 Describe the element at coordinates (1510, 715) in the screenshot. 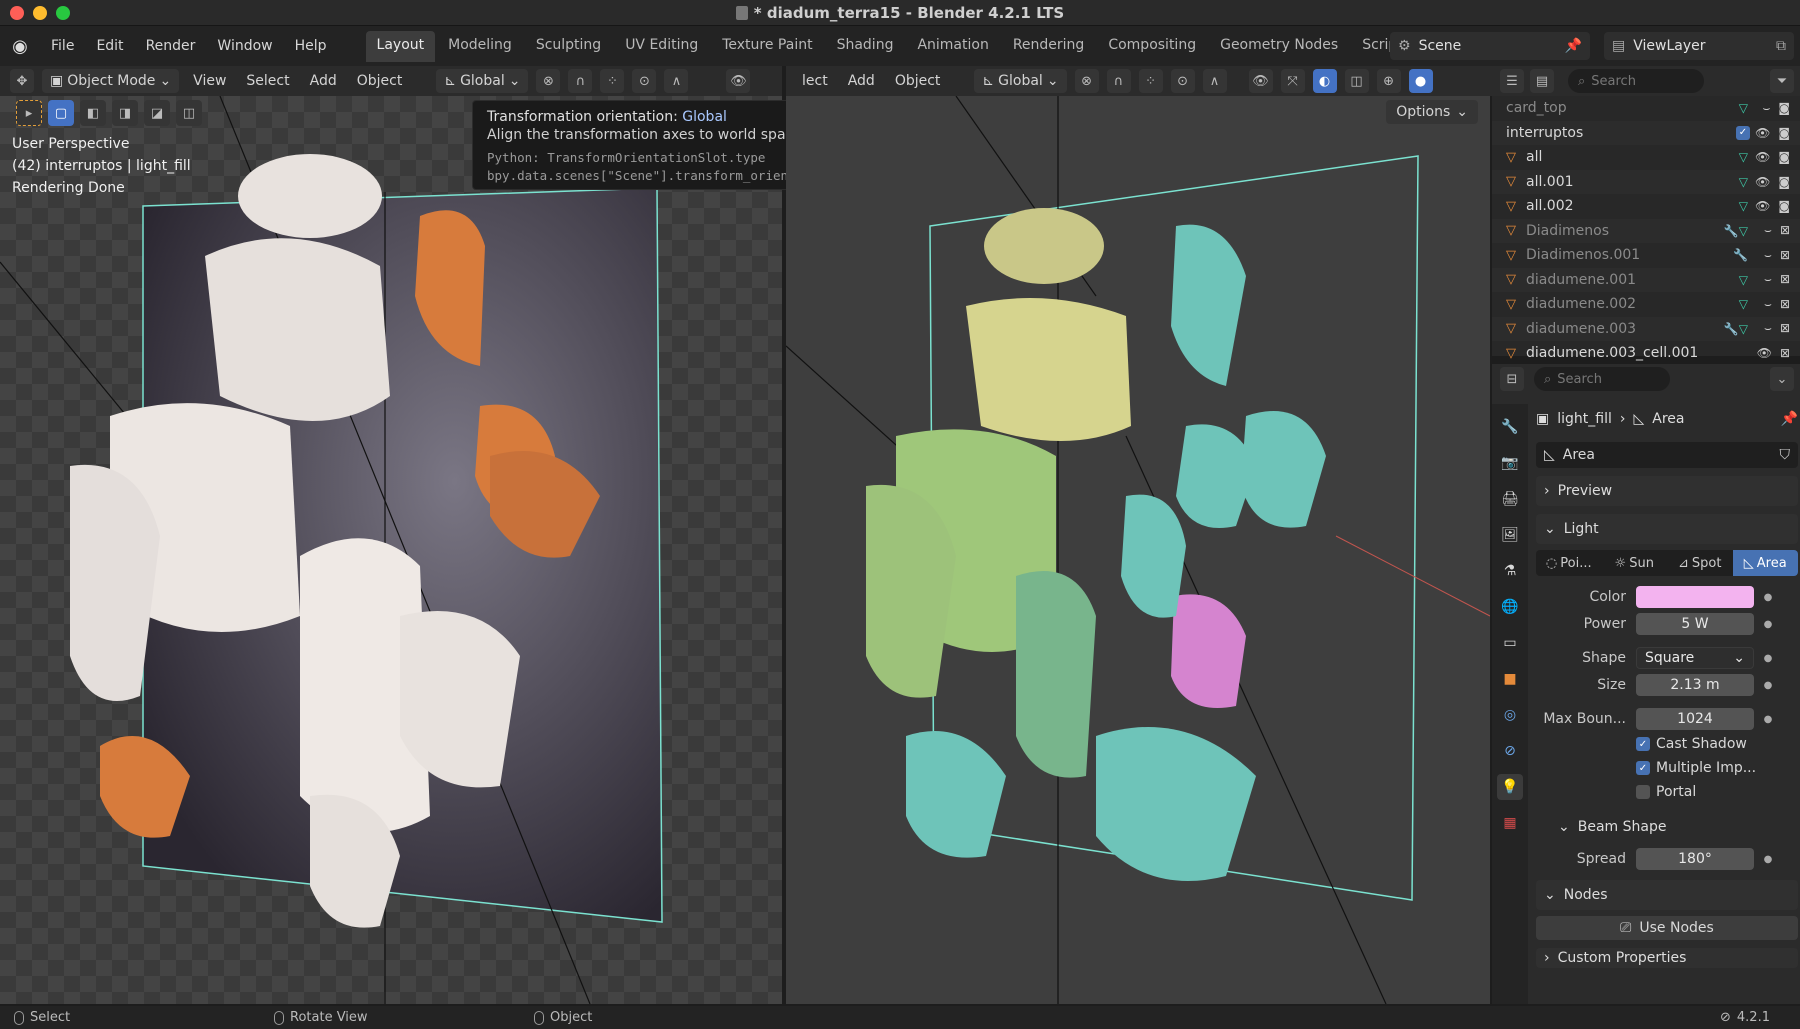

I see `physics-tab-icon: ◎` at that location.